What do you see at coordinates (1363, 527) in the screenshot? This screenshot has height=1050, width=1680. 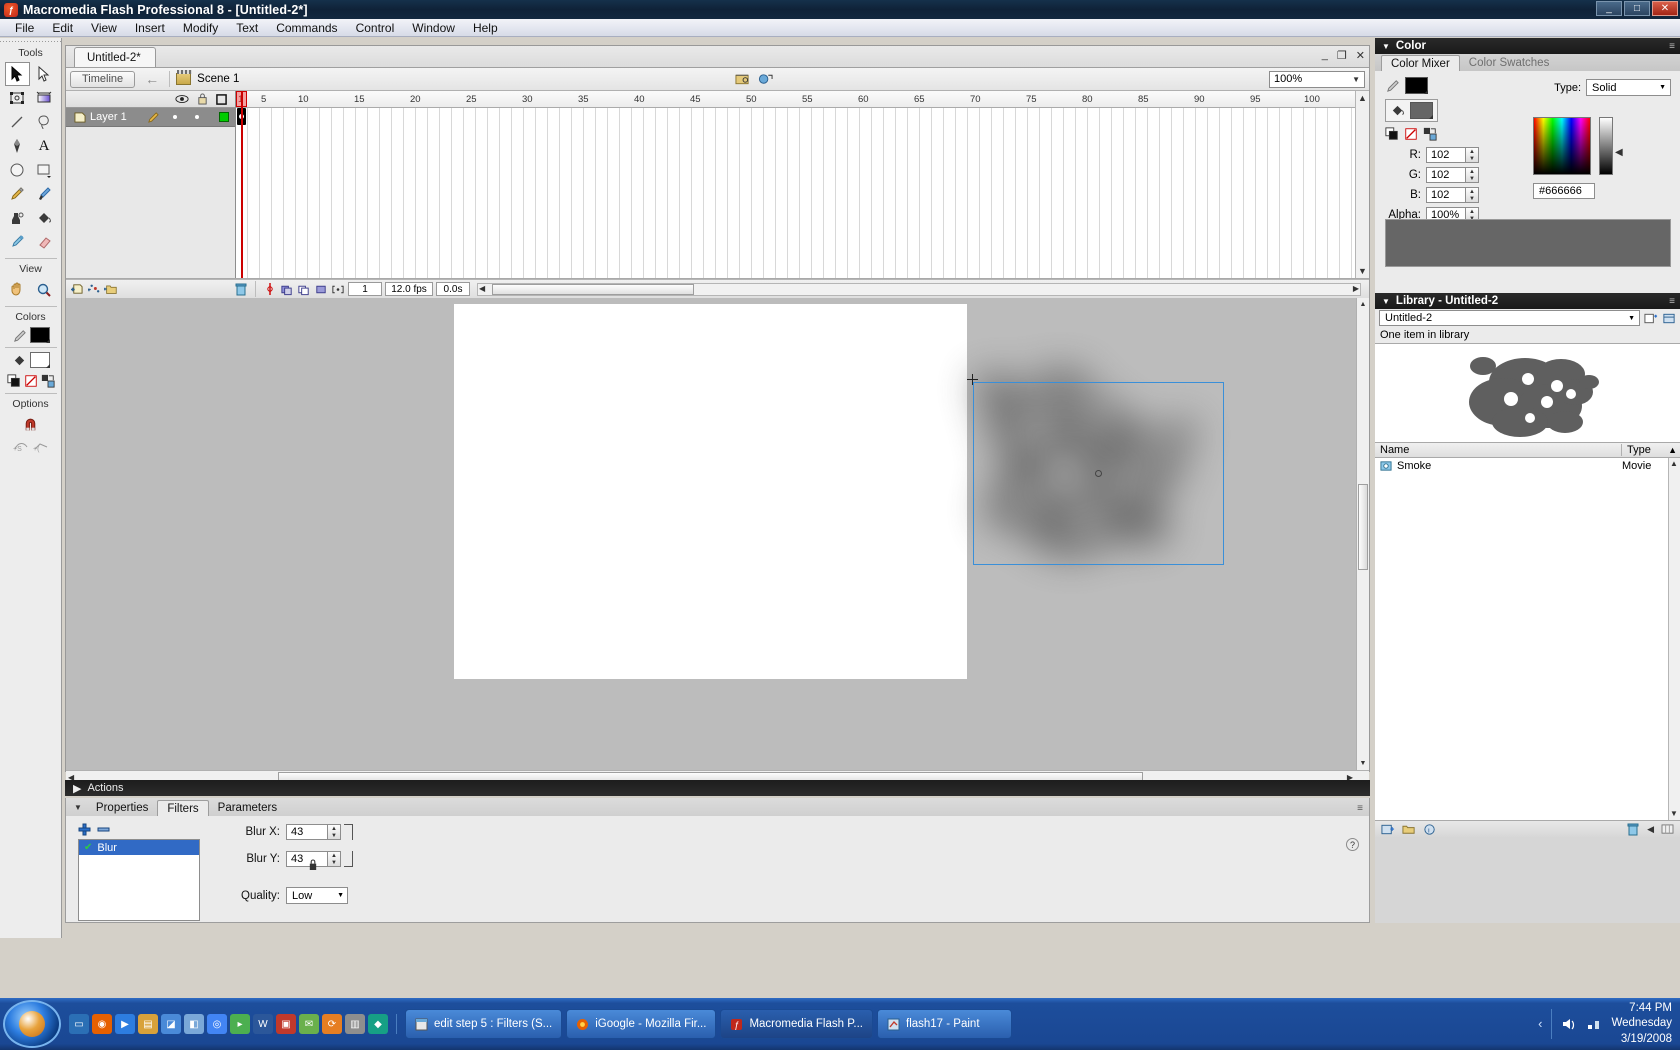 I see `stage-vscroll-thumb` at bounding box center [1363, 527].